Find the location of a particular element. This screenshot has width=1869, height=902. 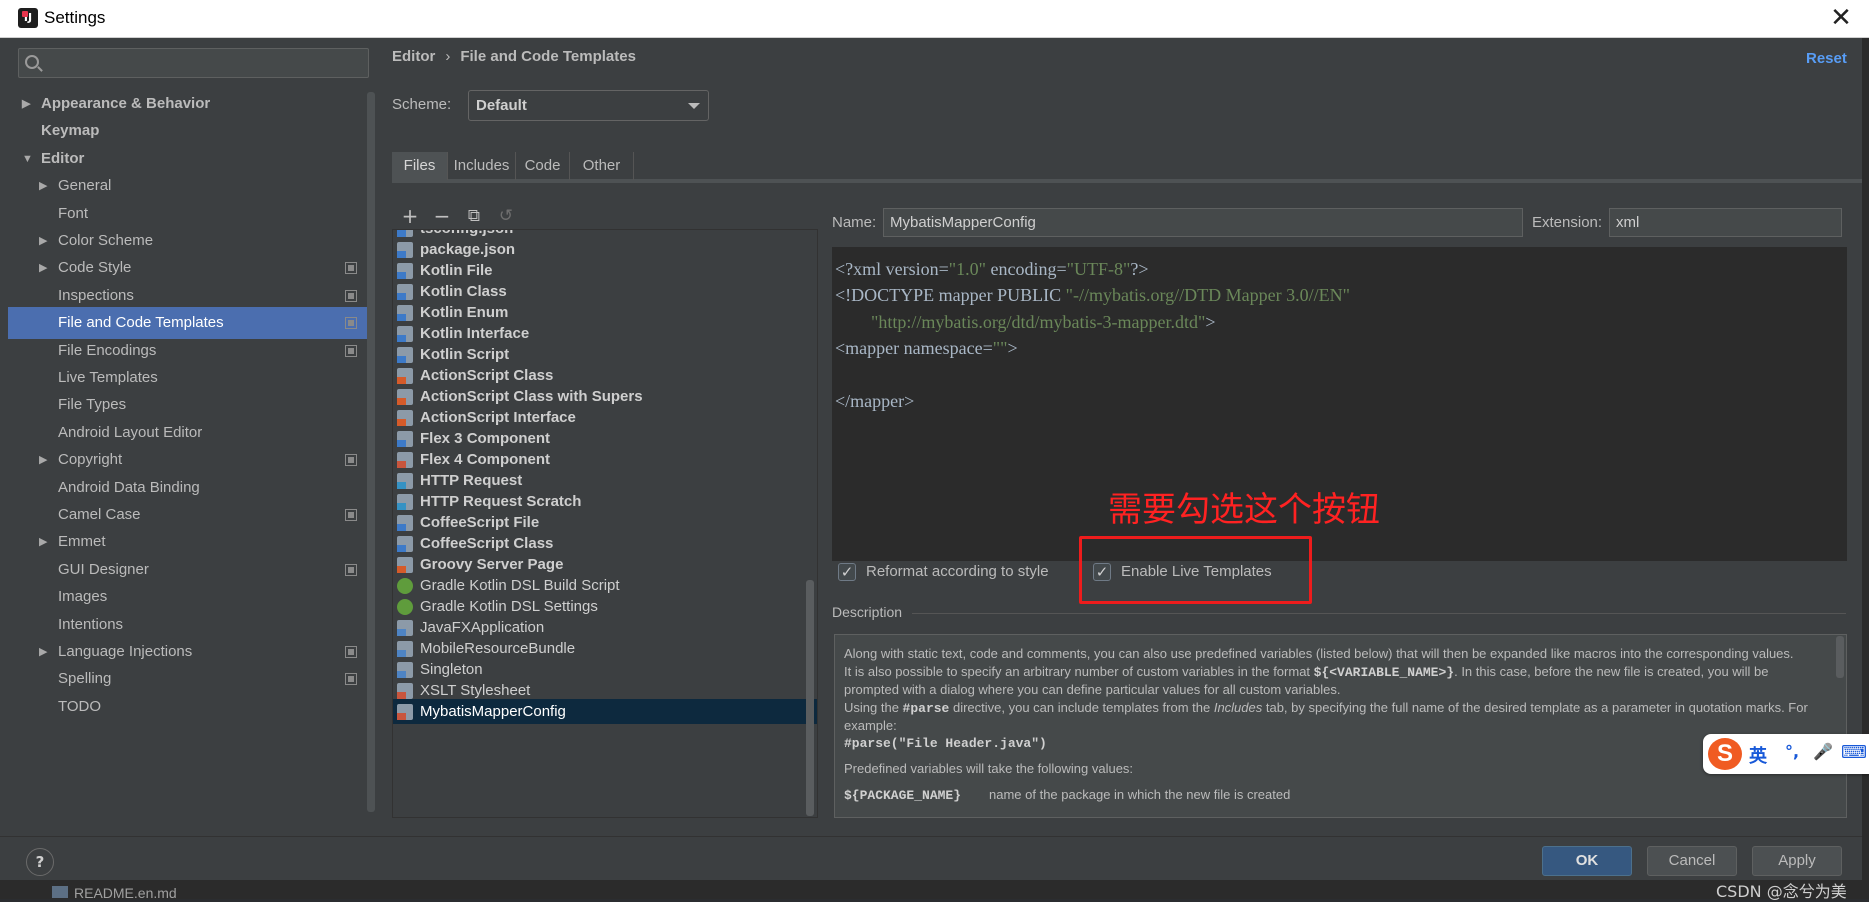

code-token: <!DOCTYPE mapper PUBLIC is located at coordinates (950, 295).